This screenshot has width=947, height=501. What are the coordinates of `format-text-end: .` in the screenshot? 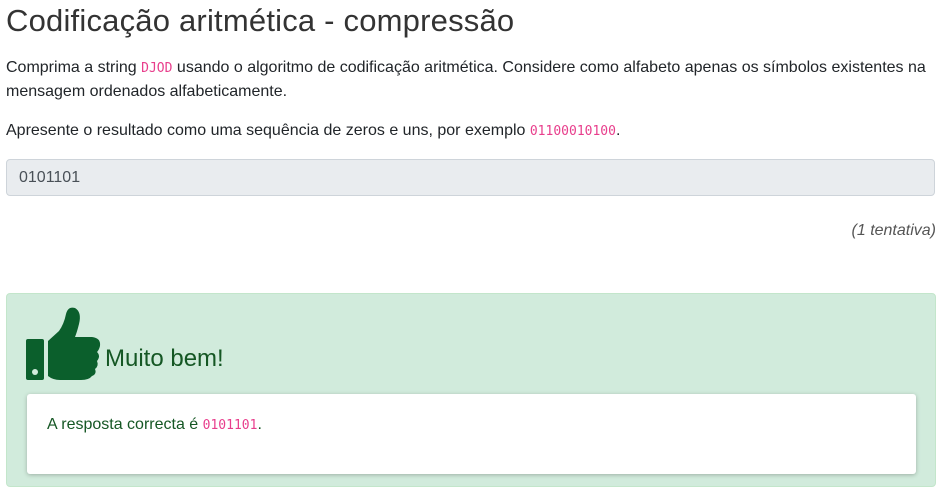 It's located at (618, 130).